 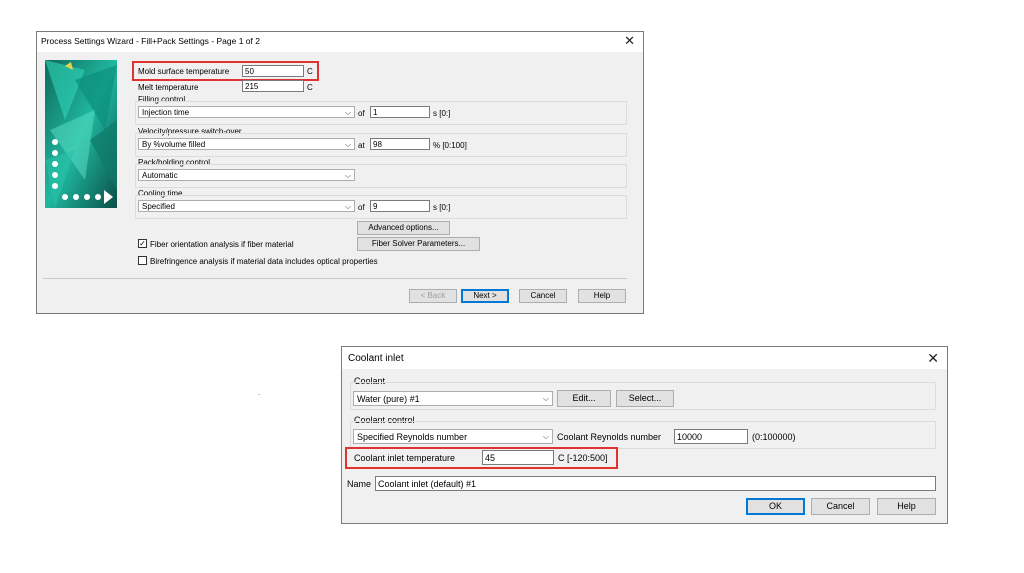 I want to click on coolant-title: Coolant inlet, so click(x=376, y=358).